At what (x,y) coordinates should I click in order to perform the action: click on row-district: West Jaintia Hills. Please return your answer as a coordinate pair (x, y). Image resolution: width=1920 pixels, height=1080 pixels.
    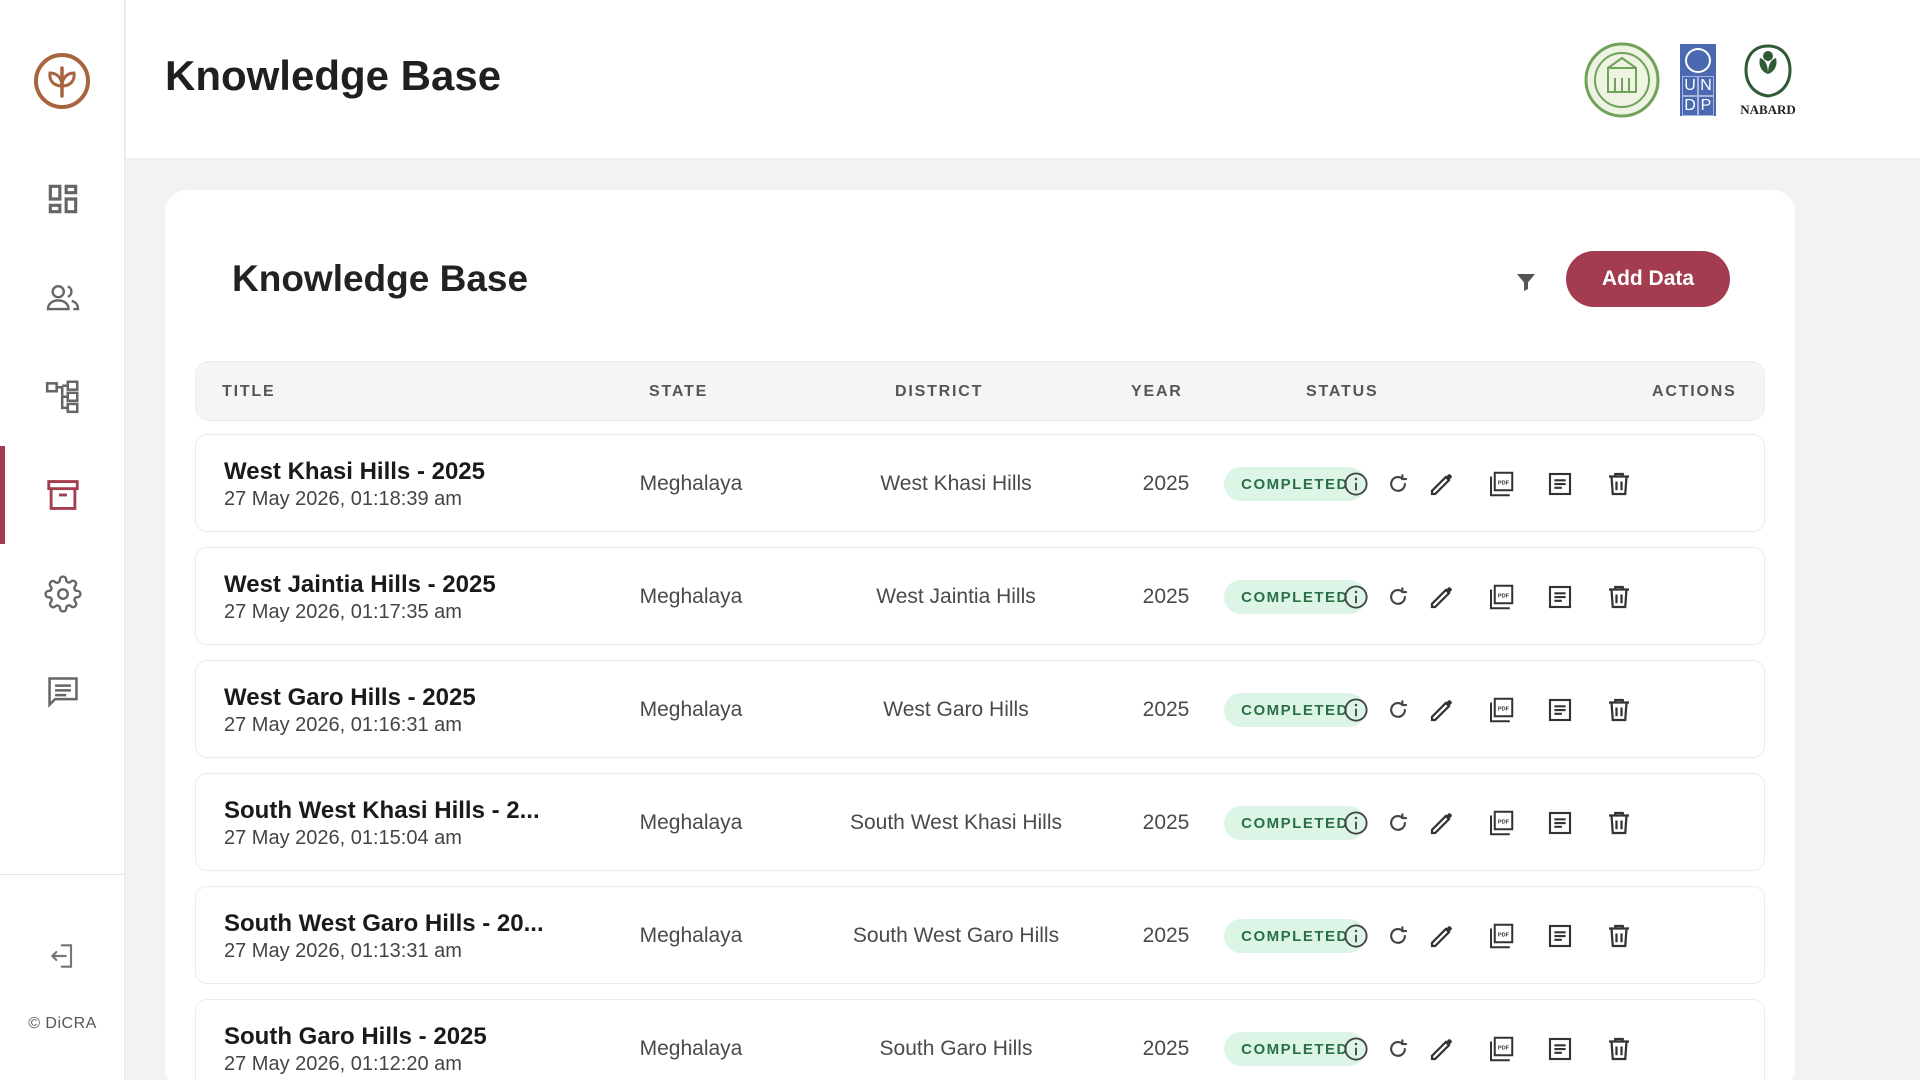
    Looking at the image, I should click on (956, 596).